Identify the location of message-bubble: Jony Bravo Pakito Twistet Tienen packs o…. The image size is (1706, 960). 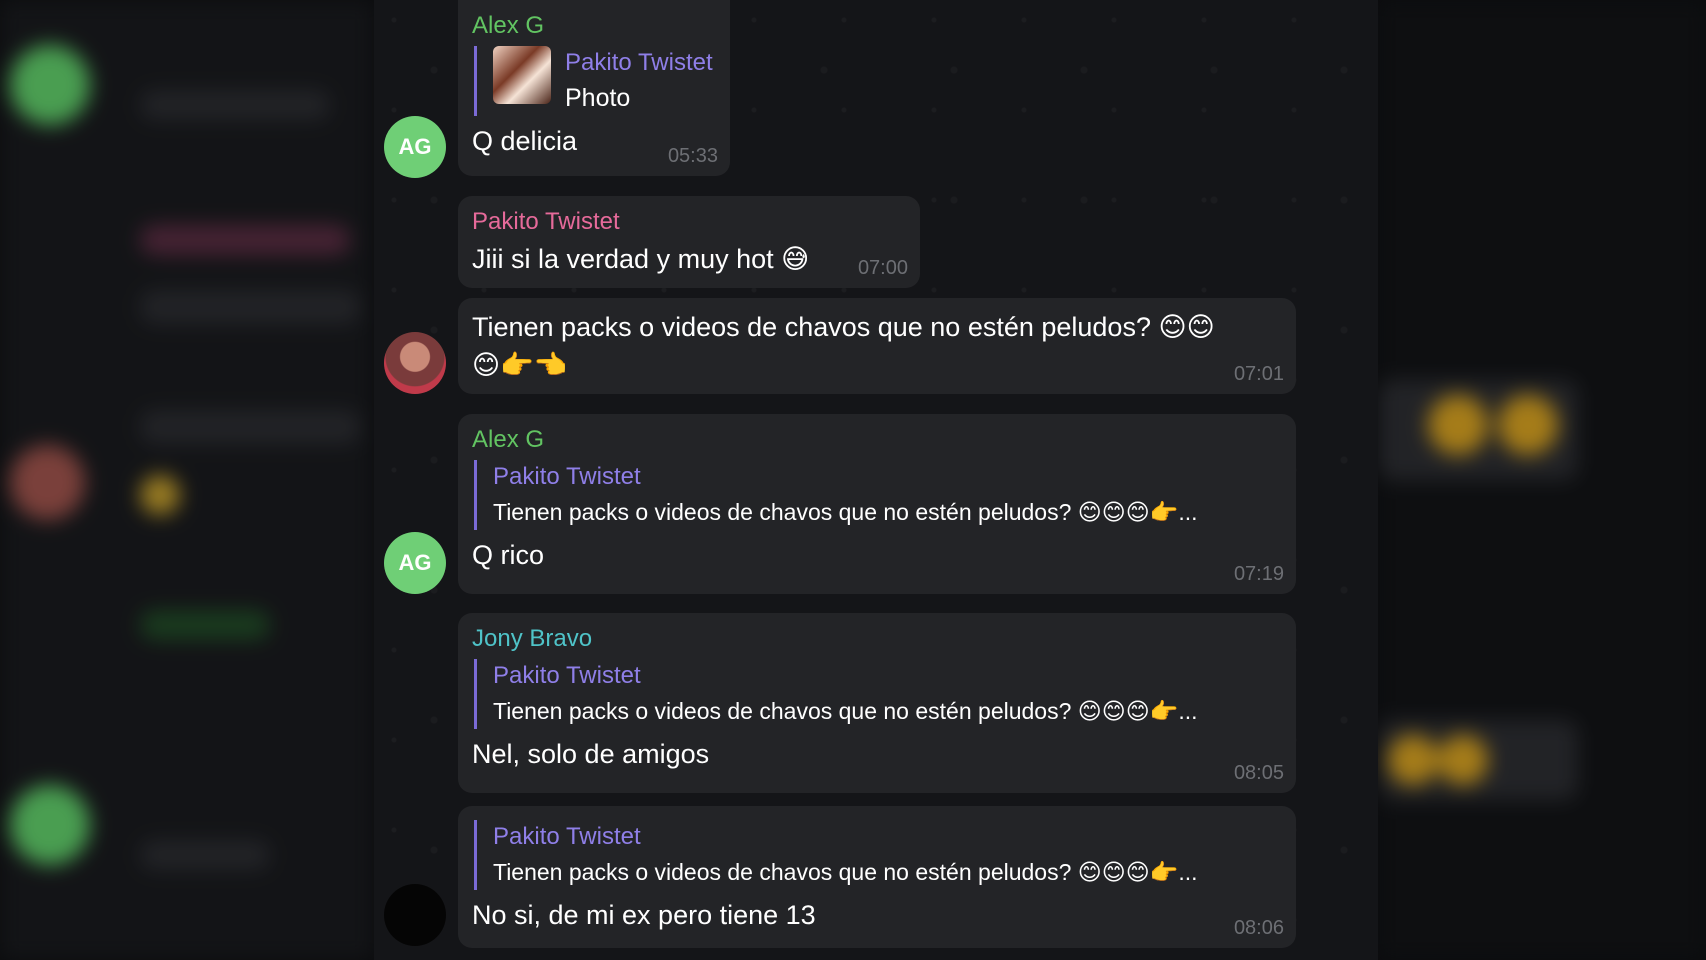
(877, 703).